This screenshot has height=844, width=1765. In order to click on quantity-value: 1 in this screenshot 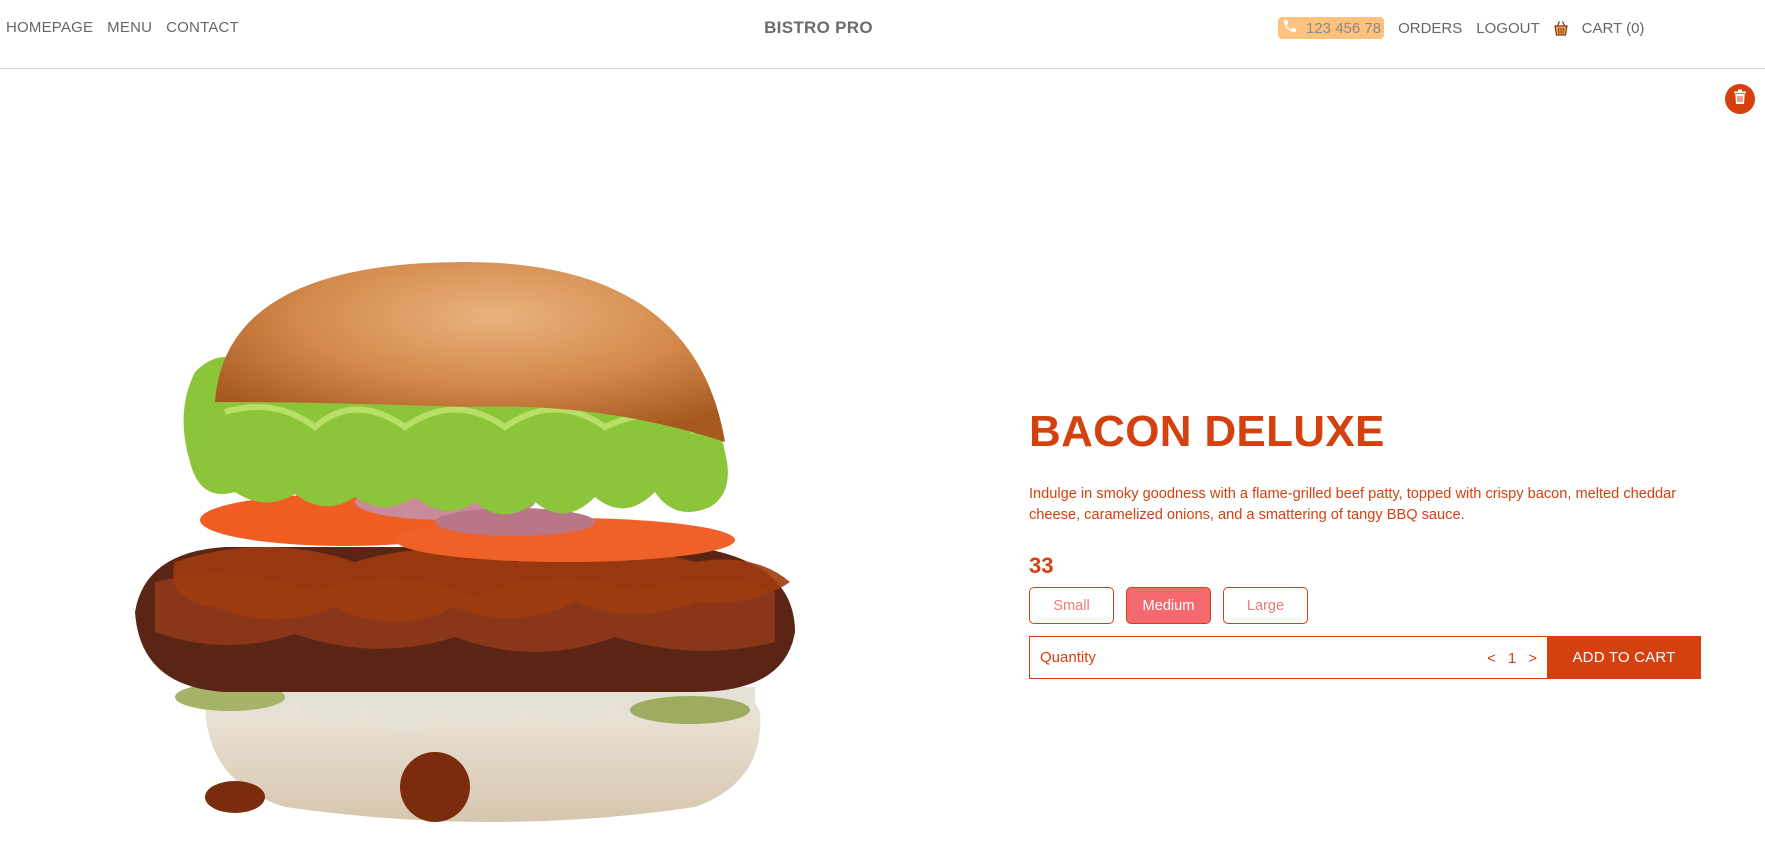, I will do `click(1512, 658)`.